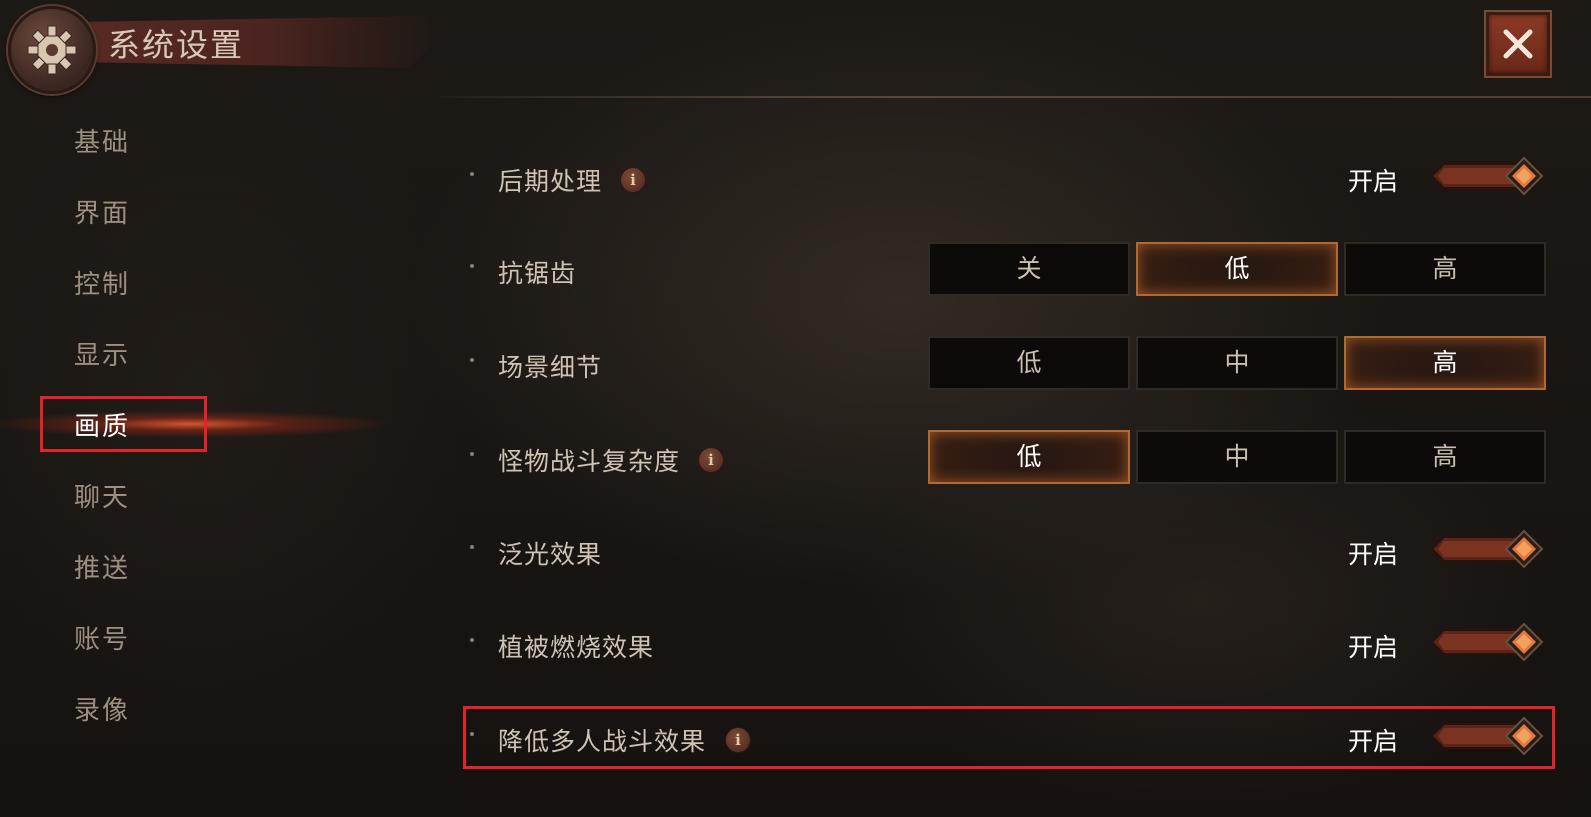 The image size is (1591, 817). Describe the element at coordinates (550, 367) in the screenshot. I see `setting-label: 场景细节` at that location.